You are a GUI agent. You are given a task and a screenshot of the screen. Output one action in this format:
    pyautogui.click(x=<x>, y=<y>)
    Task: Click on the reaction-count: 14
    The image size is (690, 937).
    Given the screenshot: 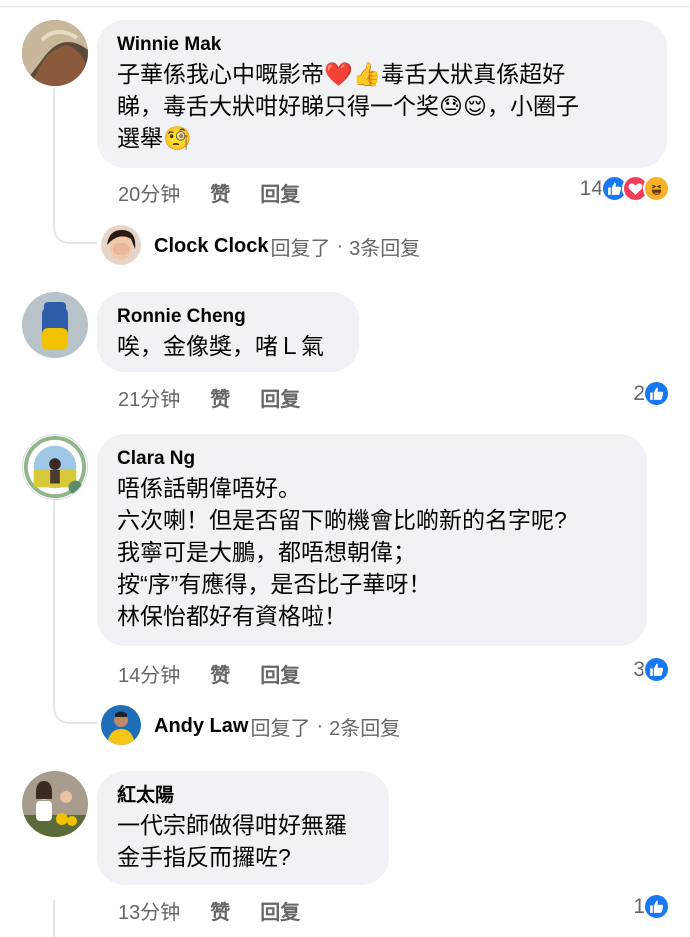 What is the action you would take?
    pyautogui.click(x=591, y=188)
    